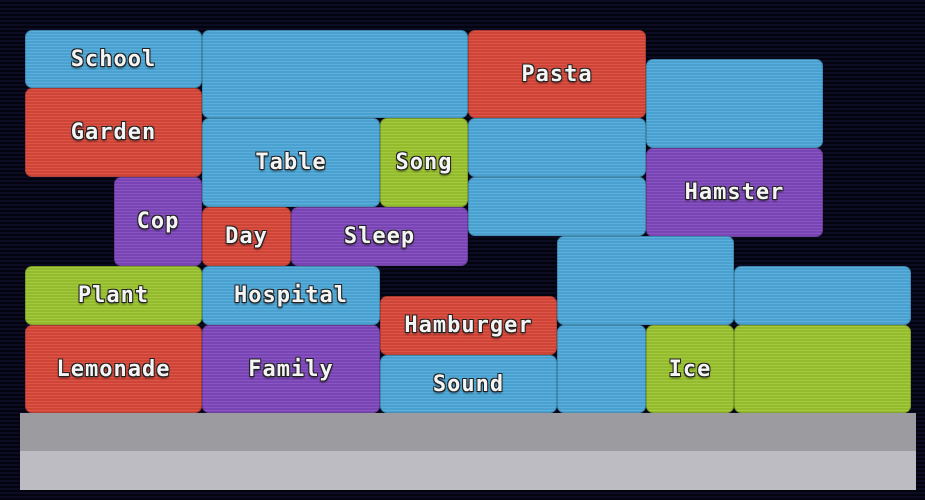  I want to click on block-school: School, so click(113, 59).